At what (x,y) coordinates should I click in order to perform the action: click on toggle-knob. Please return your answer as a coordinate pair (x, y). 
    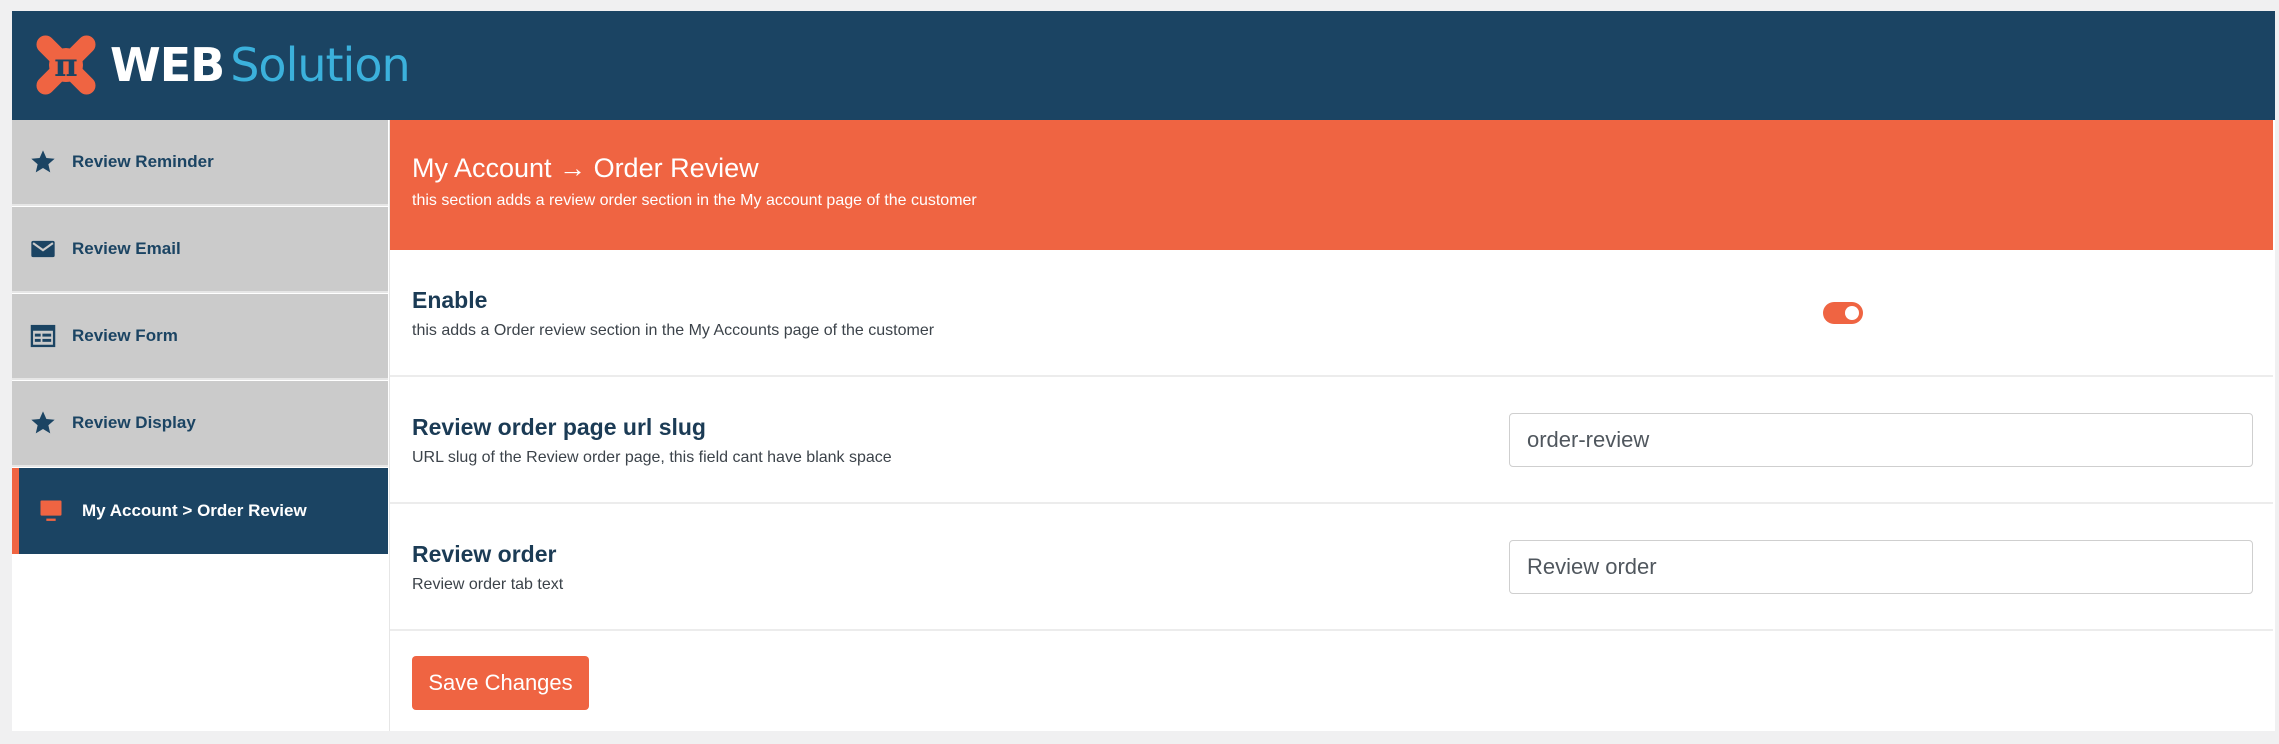
    Looking at the image, I should click on (1852, 313).